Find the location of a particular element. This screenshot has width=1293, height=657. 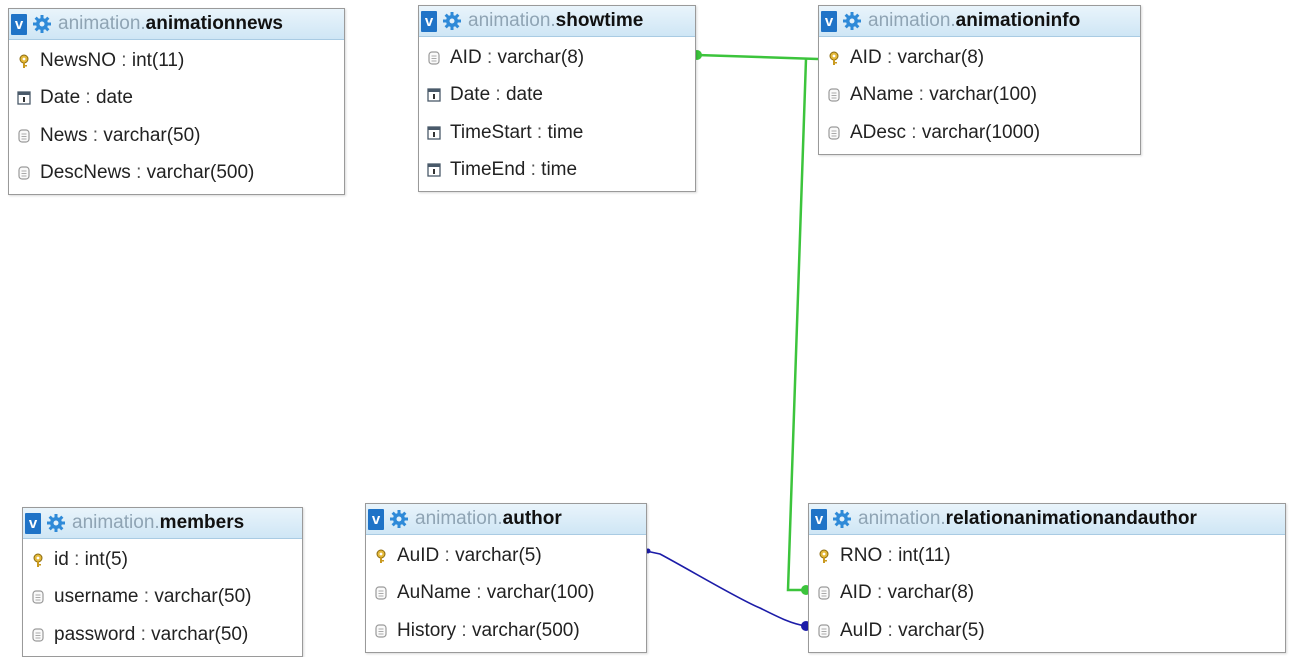

column-row: RNO : int(11) is located at coordinates (1047, 556).